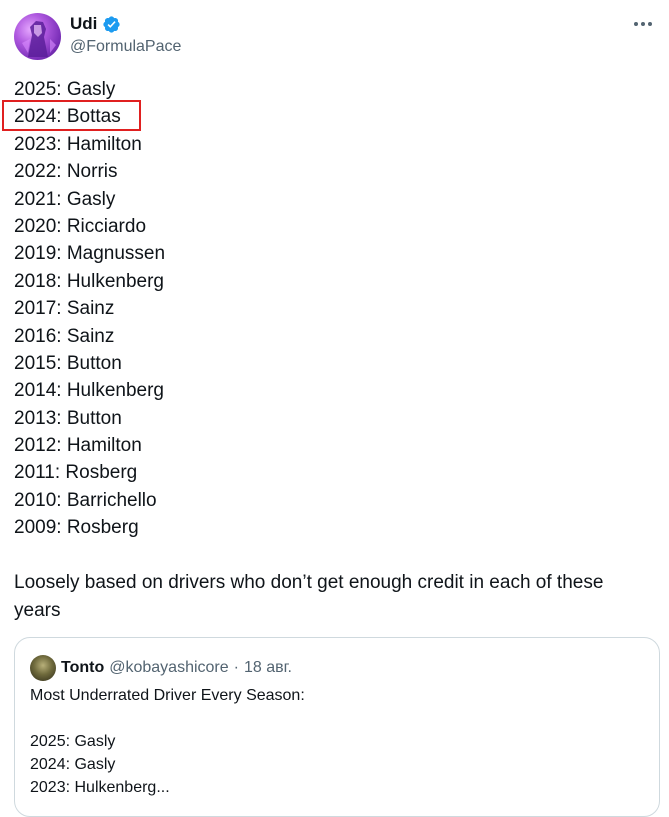  What do you see at coordinates (80, 226) in the screenshot?
I see `tweet-line: 2020: Ricciardo` at bounding box center [80, 226].